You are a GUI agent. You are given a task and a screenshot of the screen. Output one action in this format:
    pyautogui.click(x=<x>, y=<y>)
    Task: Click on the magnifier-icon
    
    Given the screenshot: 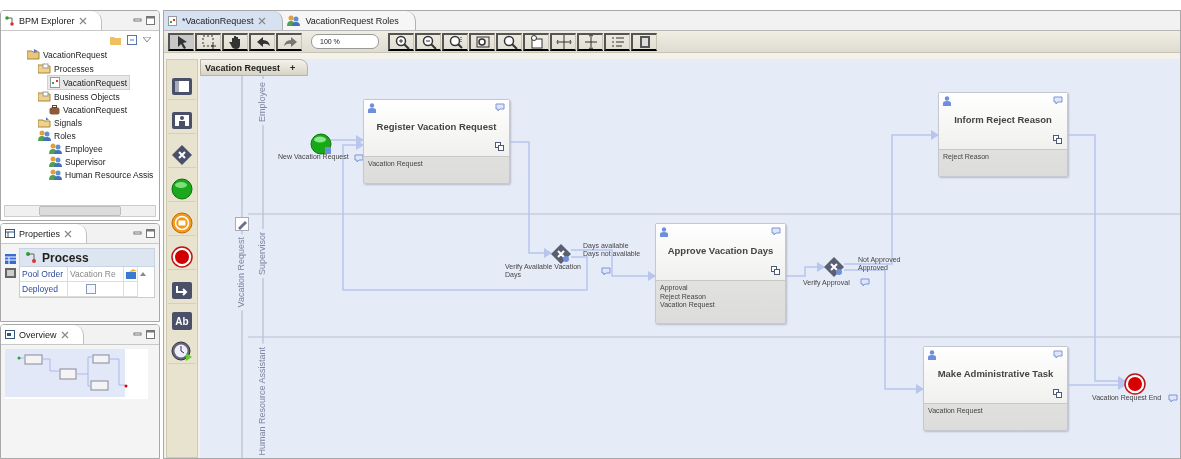 What is the action you would take?
    pyautogui.click(x=509, y=41)
    